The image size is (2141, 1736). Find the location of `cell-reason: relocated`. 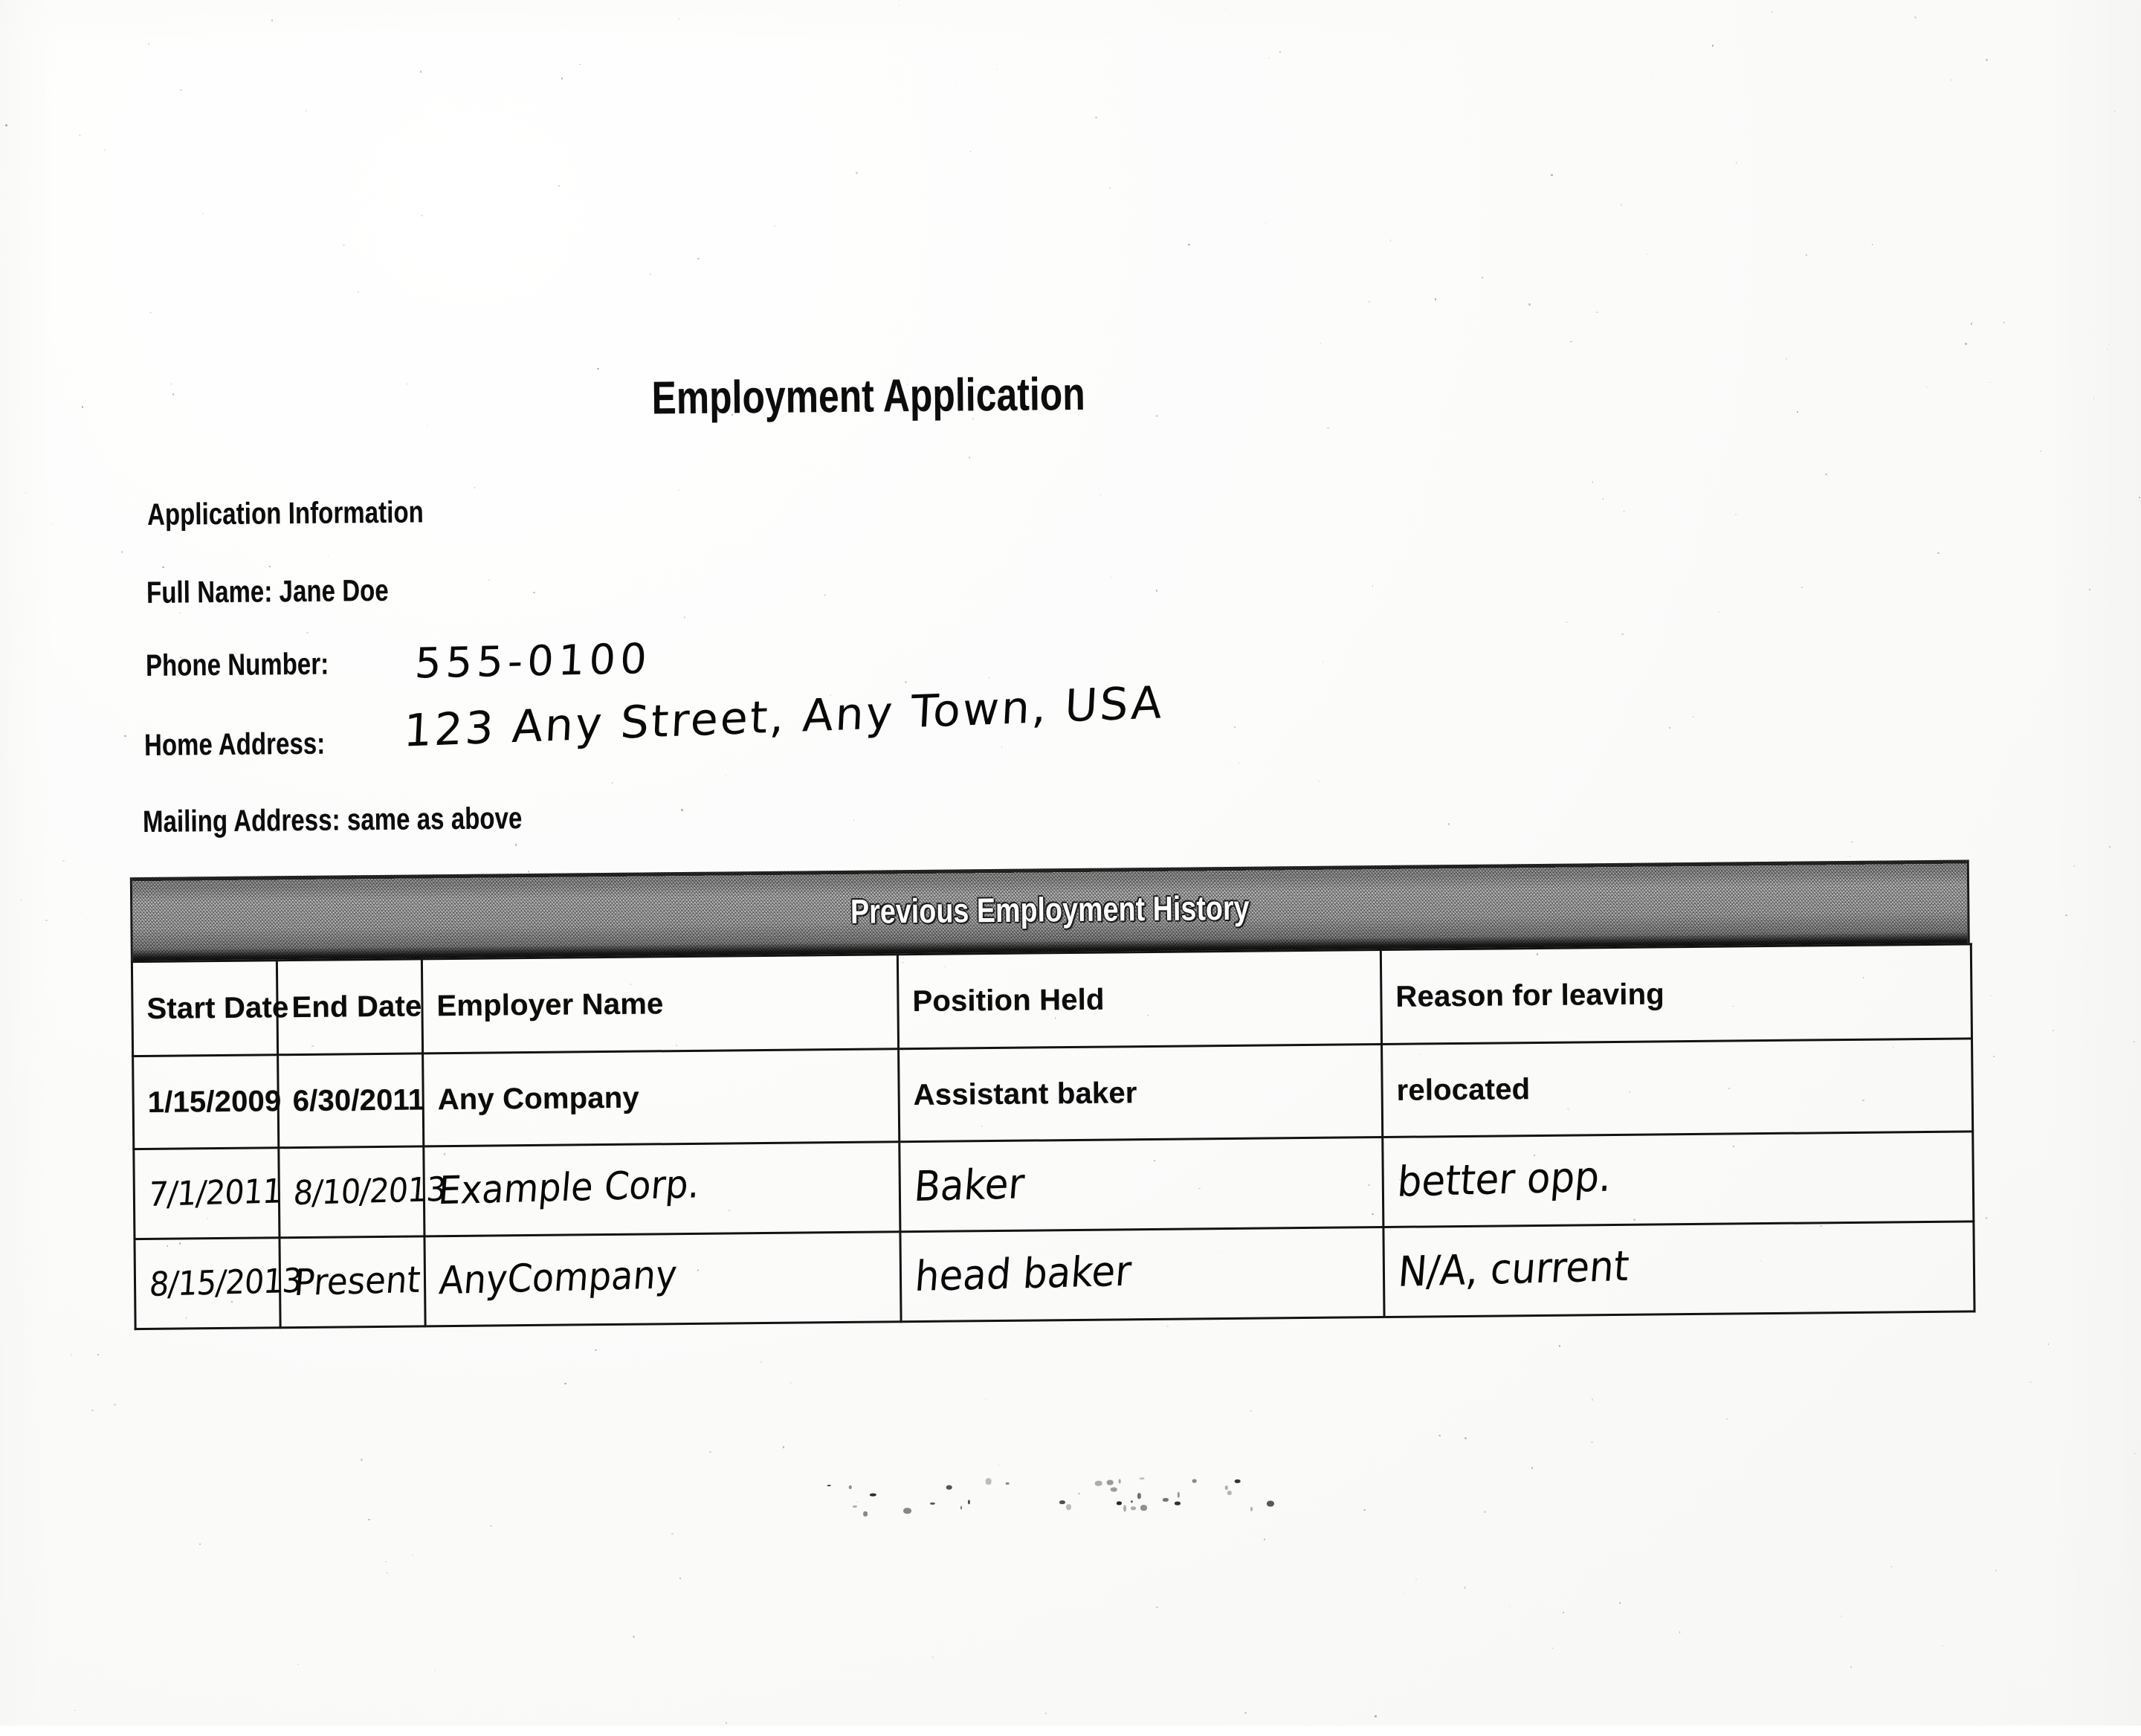

cell-reason: relocated is located at coordinates (1677, 1088).